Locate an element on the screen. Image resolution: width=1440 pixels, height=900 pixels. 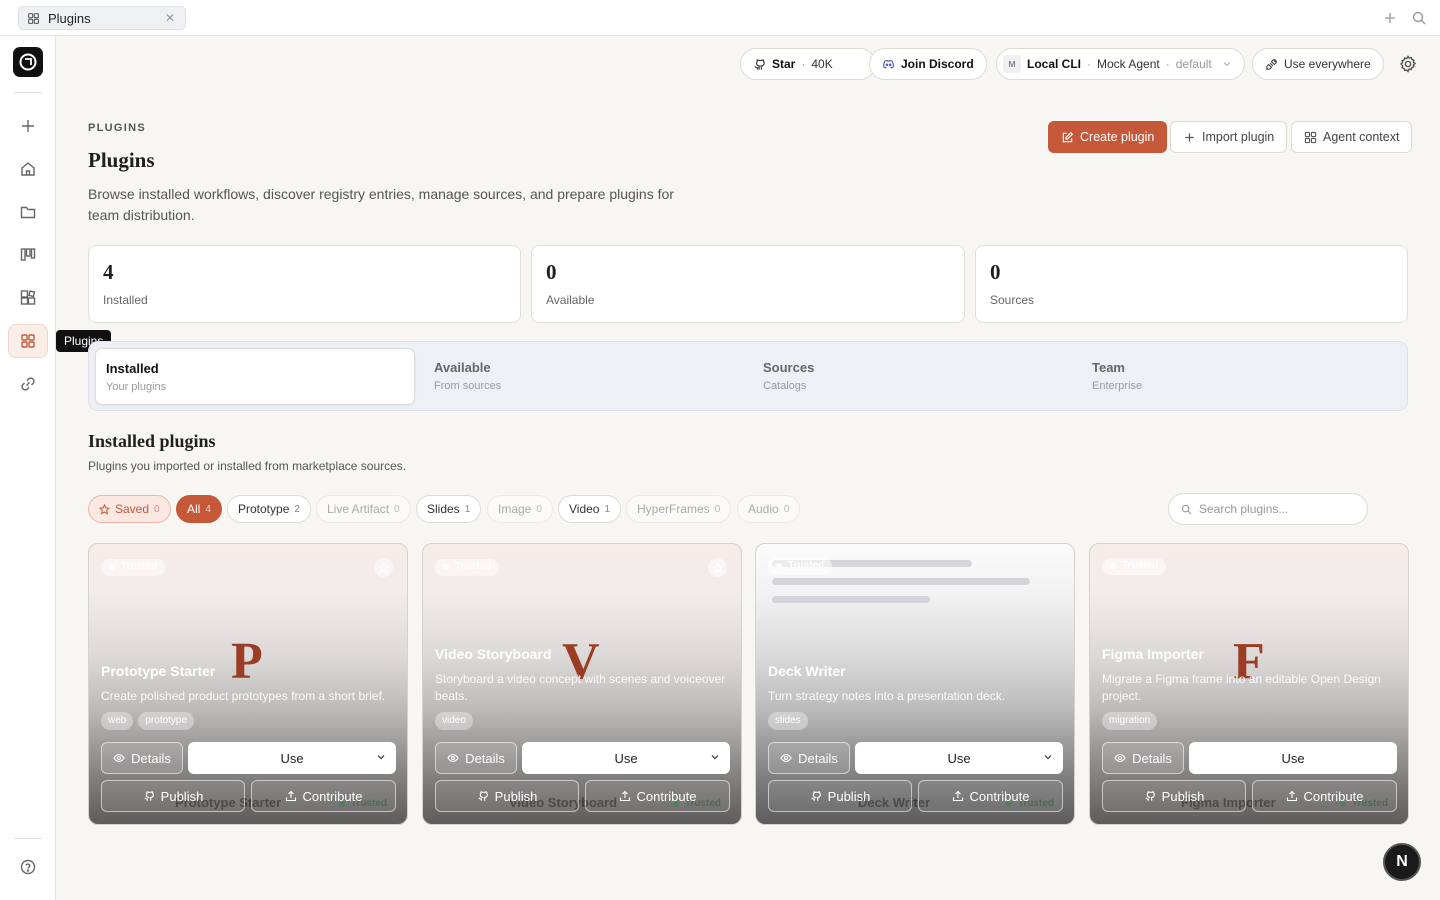
create-plugin-label: Create plugin is located at coordinates (1117, 137).